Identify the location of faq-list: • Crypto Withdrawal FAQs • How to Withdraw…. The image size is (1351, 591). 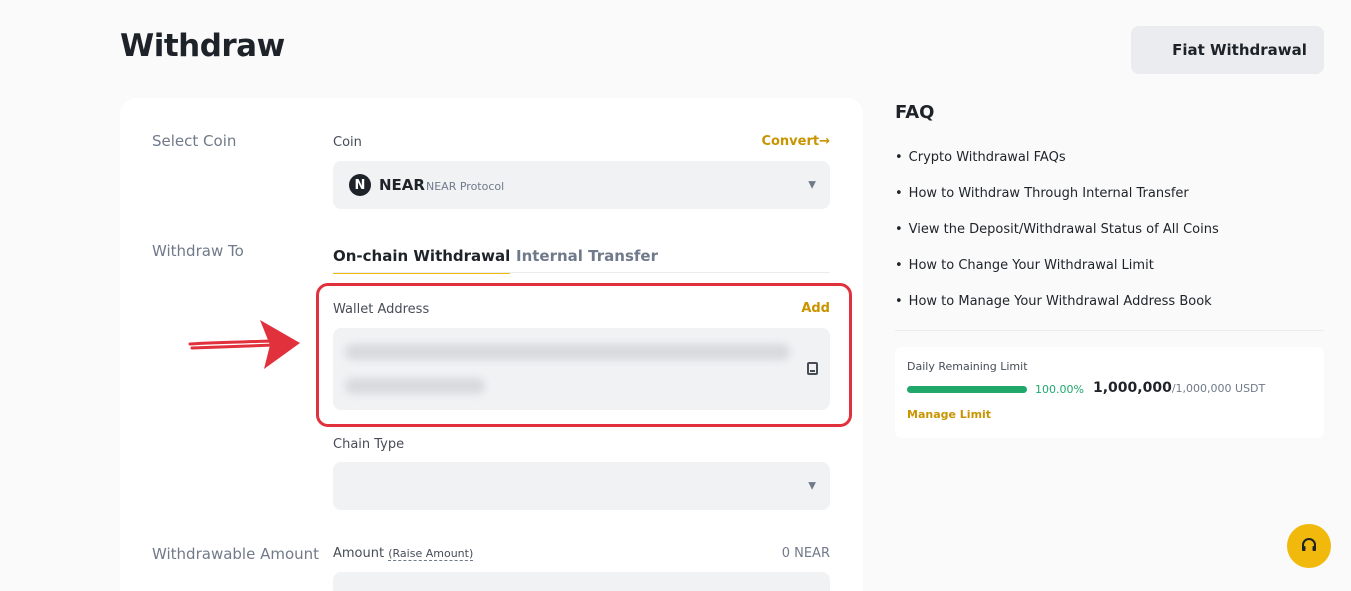
(1057, 240).